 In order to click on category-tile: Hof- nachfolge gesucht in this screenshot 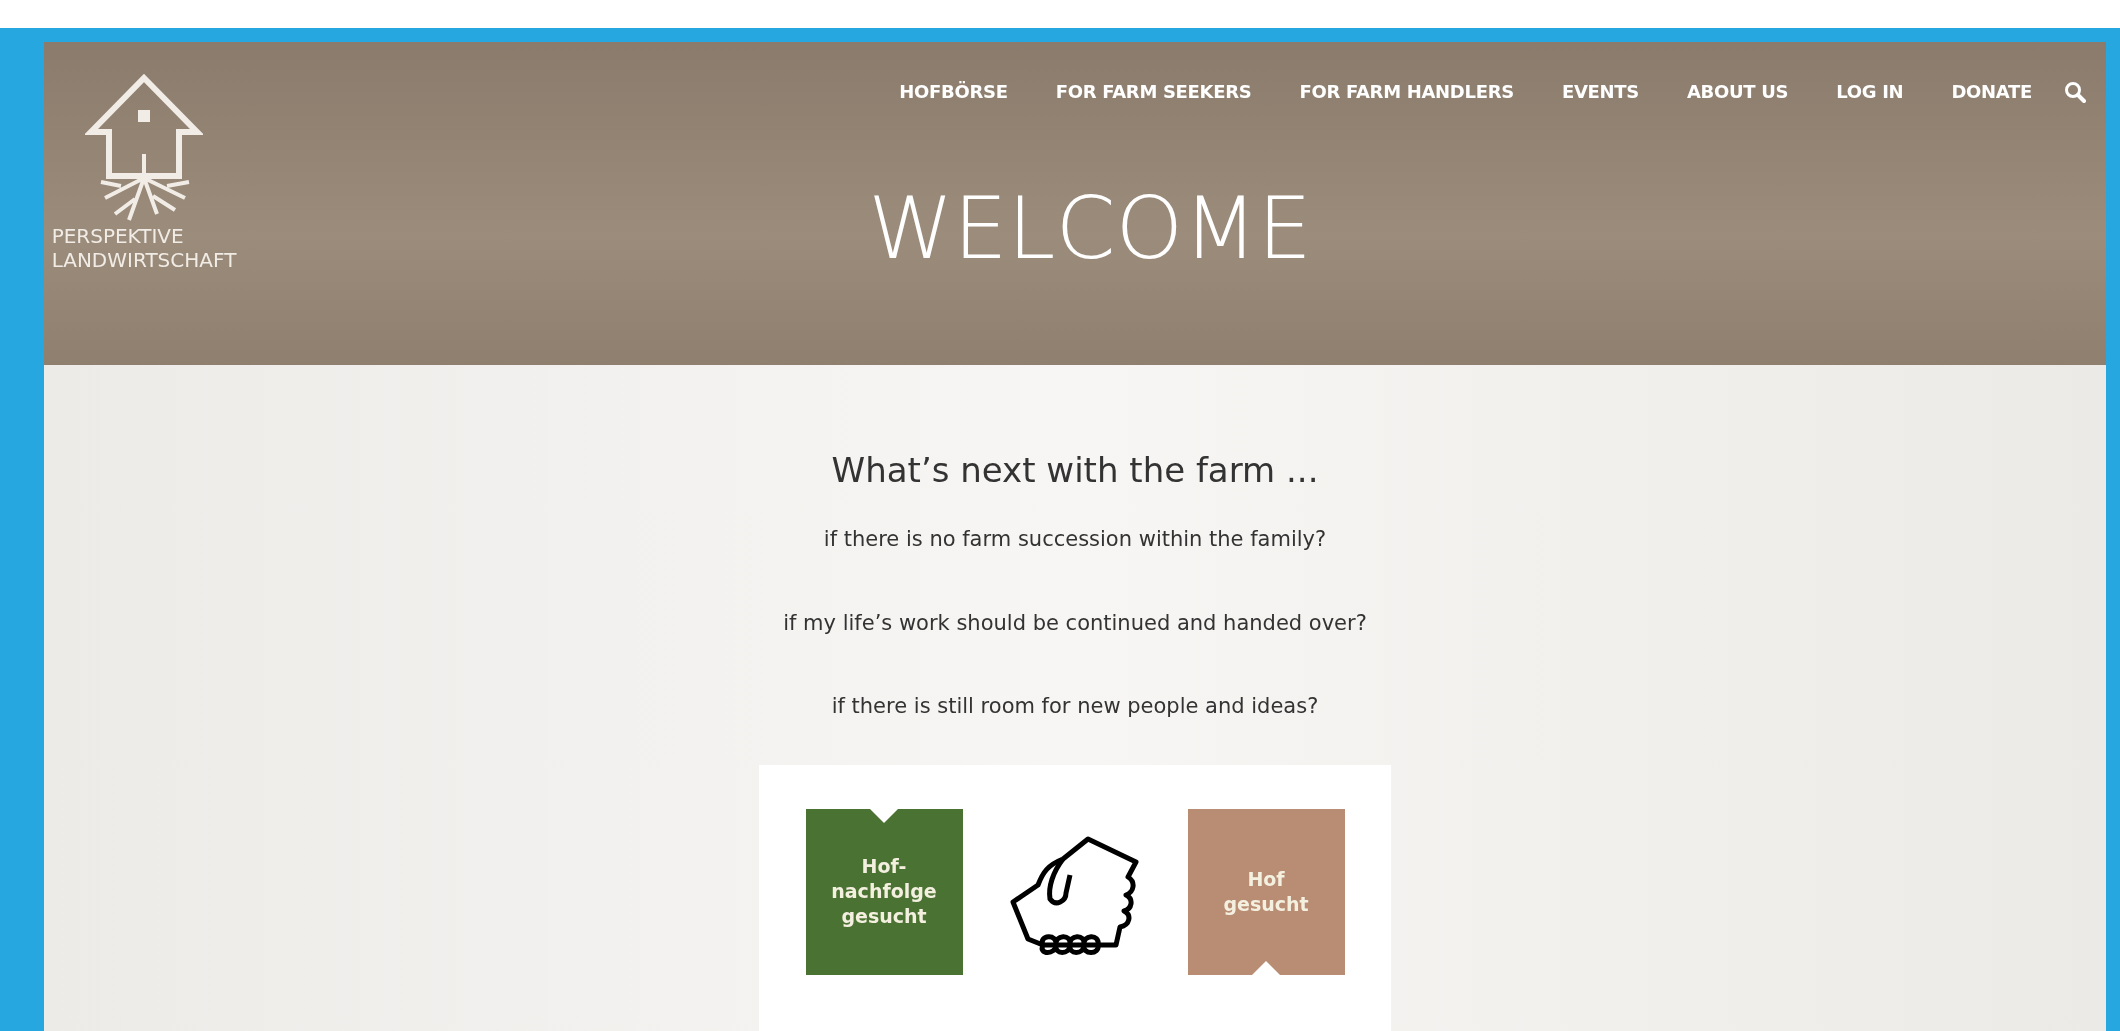, I will do `click(884, 891)`.